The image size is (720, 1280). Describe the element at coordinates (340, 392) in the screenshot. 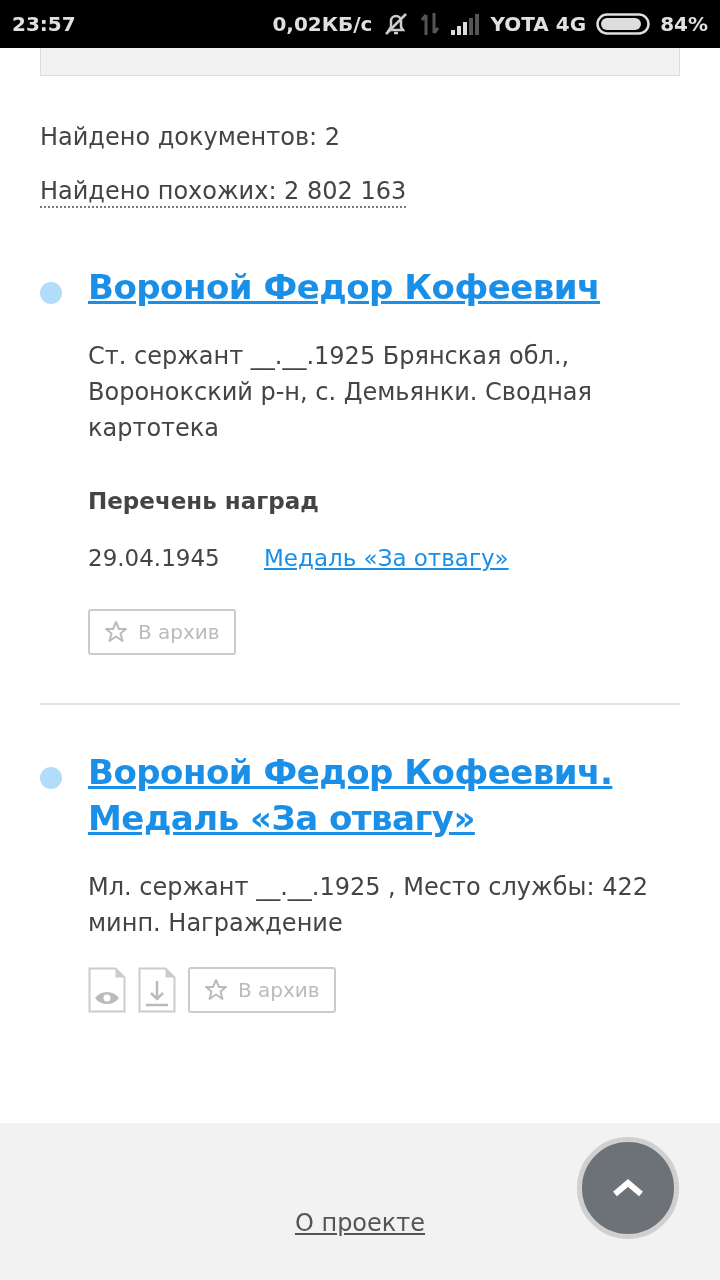

I see `result-description: Ст. сержант __.__.1925 Брянская обл., Воронокский р-н, с. Демьянки. Сводная картотека` at that location.